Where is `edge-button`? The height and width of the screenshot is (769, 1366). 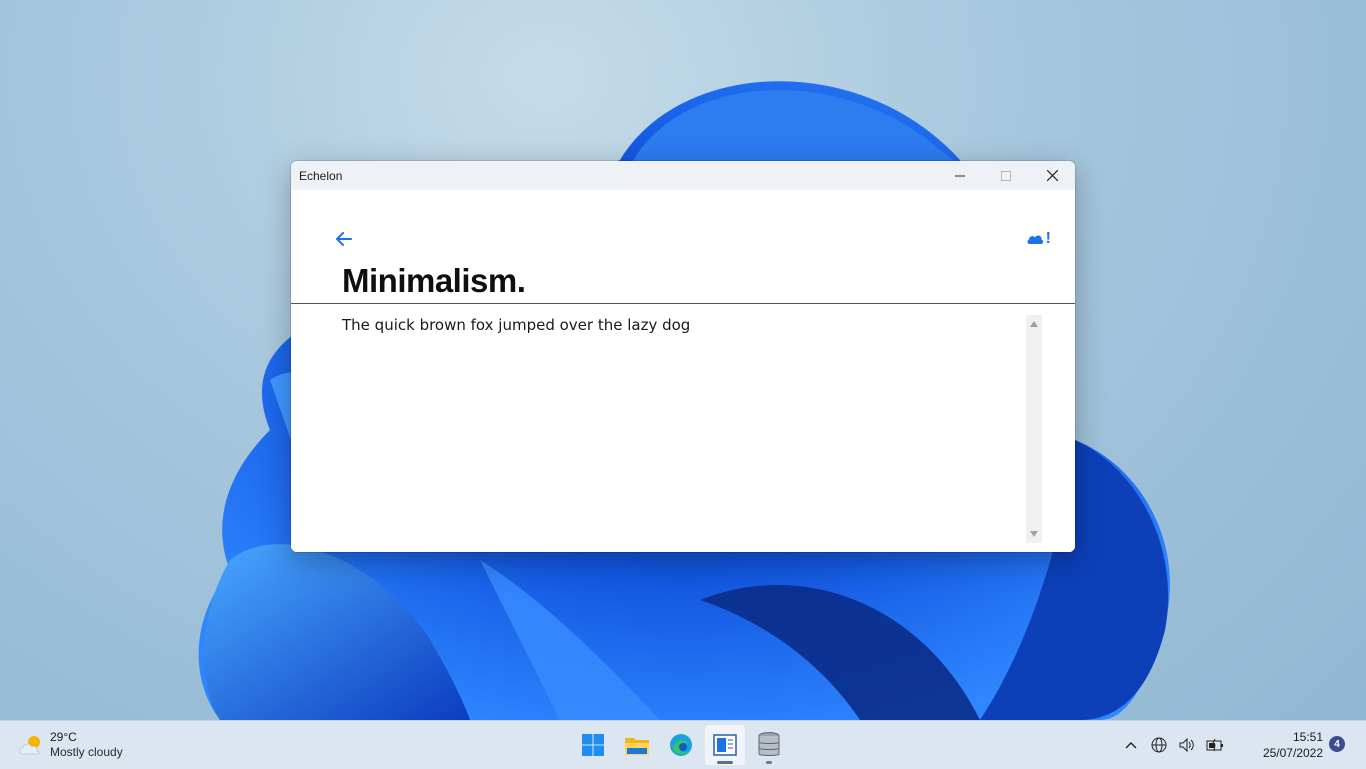
edge-button is located at coordinates (681, 745).